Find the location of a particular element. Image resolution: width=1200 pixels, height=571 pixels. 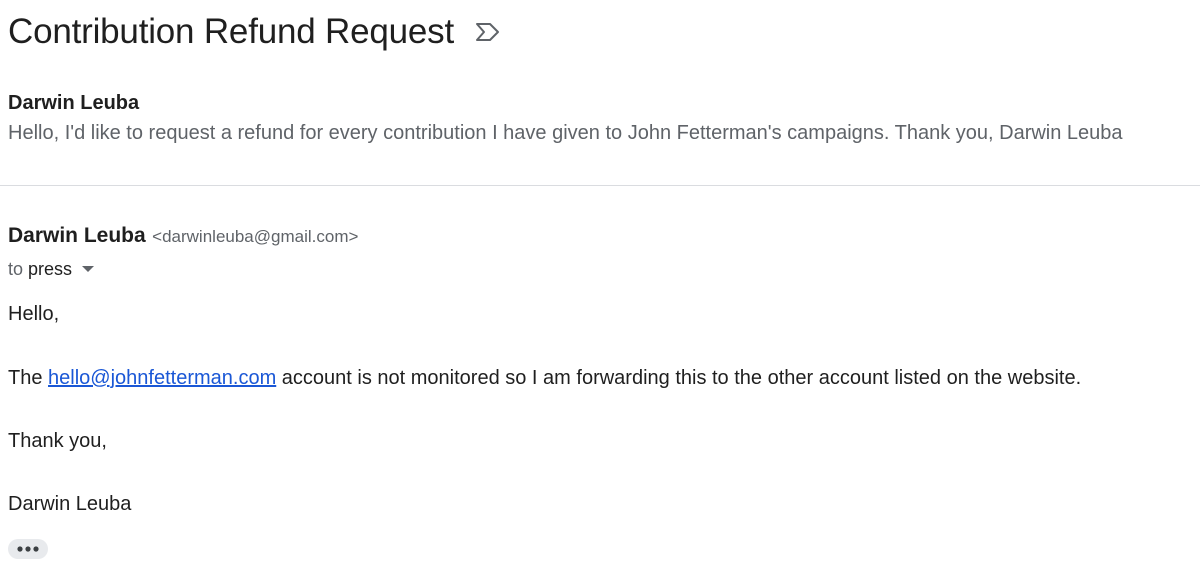

thread-subject: Contribution Refund Request is located at coordinates (231, 31).